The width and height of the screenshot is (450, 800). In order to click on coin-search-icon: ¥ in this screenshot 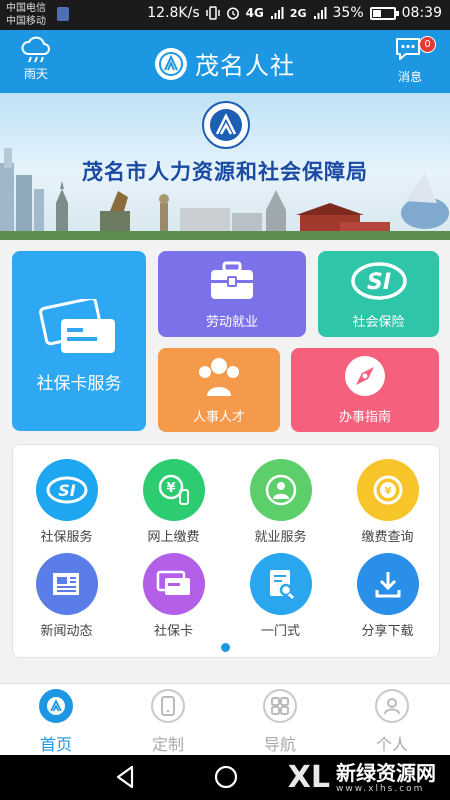, I will do `click(387, 490)`.